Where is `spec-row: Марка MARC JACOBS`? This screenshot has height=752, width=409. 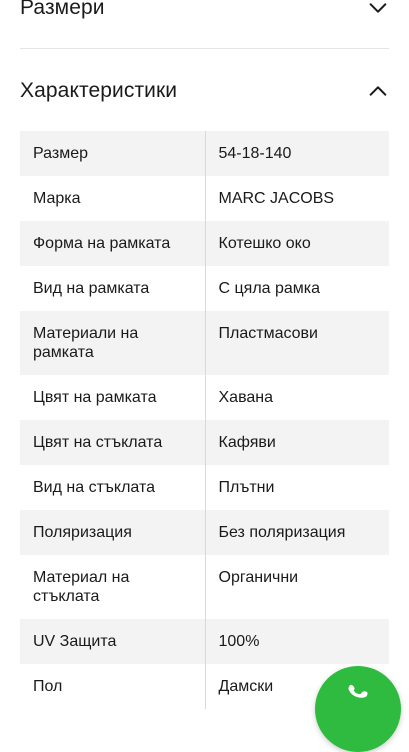
spec-row: Марка MARC JACOBS is located at coordinates (204, 198).